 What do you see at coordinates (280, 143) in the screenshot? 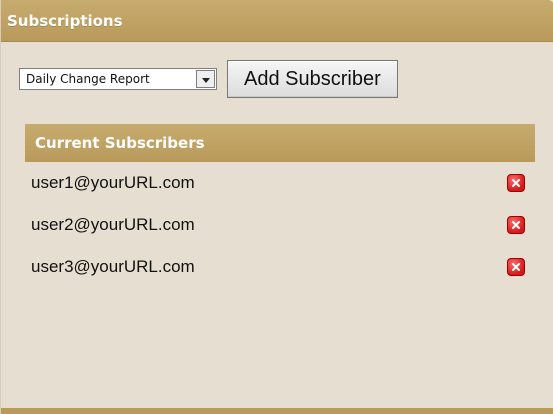
I see `current-subscribers-title: Current Subscribers` at bounding box center [280, 143].